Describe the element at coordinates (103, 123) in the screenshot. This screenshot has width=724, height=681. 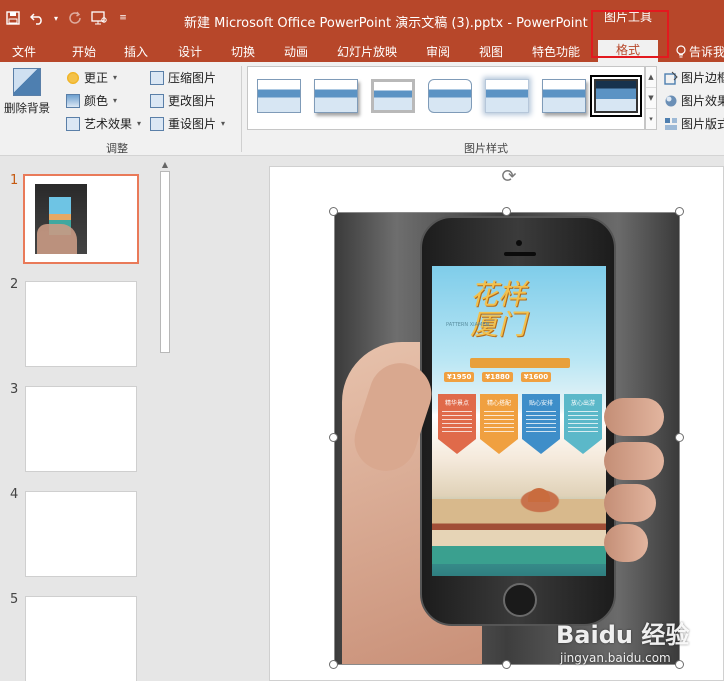
I see `artistic-effects-button: 艺术效果 ▾` at that location.